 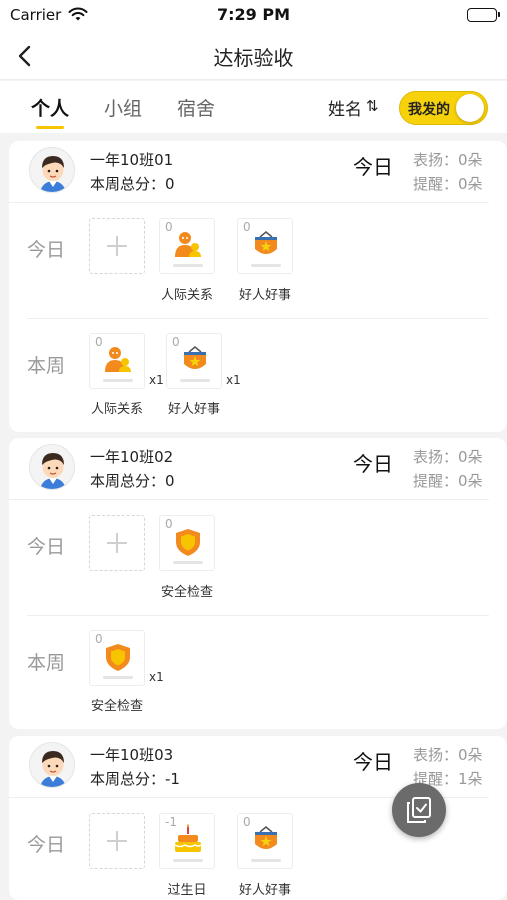 What do you see at coordinates (123, 107) in the screenshot?
I see `tab-group: 小组` at bounding box center [123, 107].